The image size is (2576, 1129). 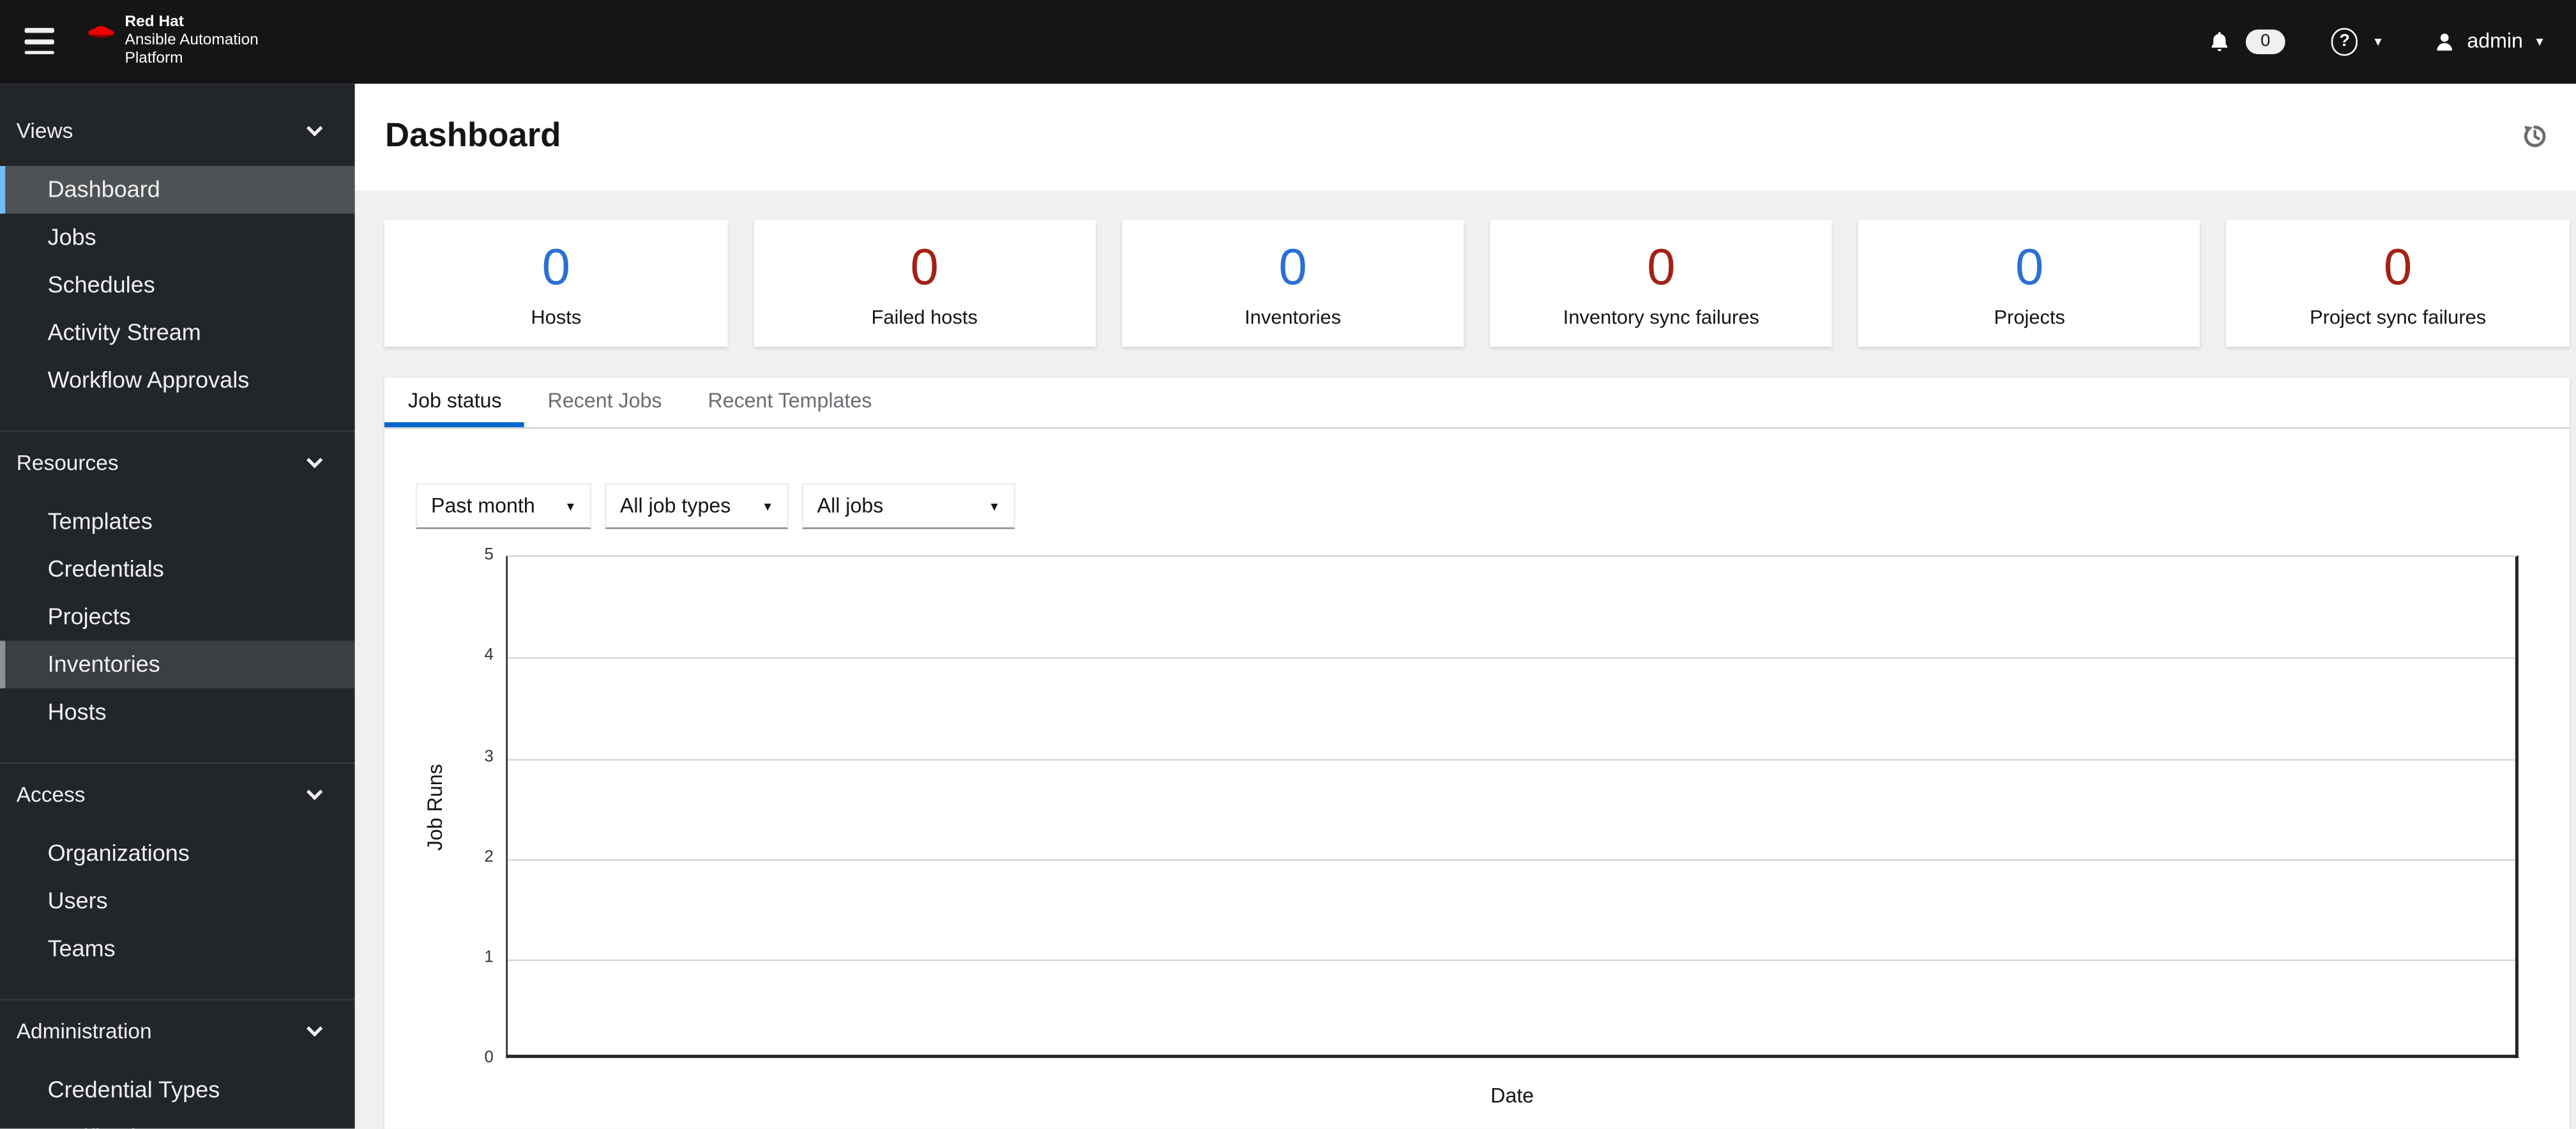 What do you see at coordinates (1465, 136) in the screenshot?
I see `page-header: Dashboard` at bounding box center [1465, 136].